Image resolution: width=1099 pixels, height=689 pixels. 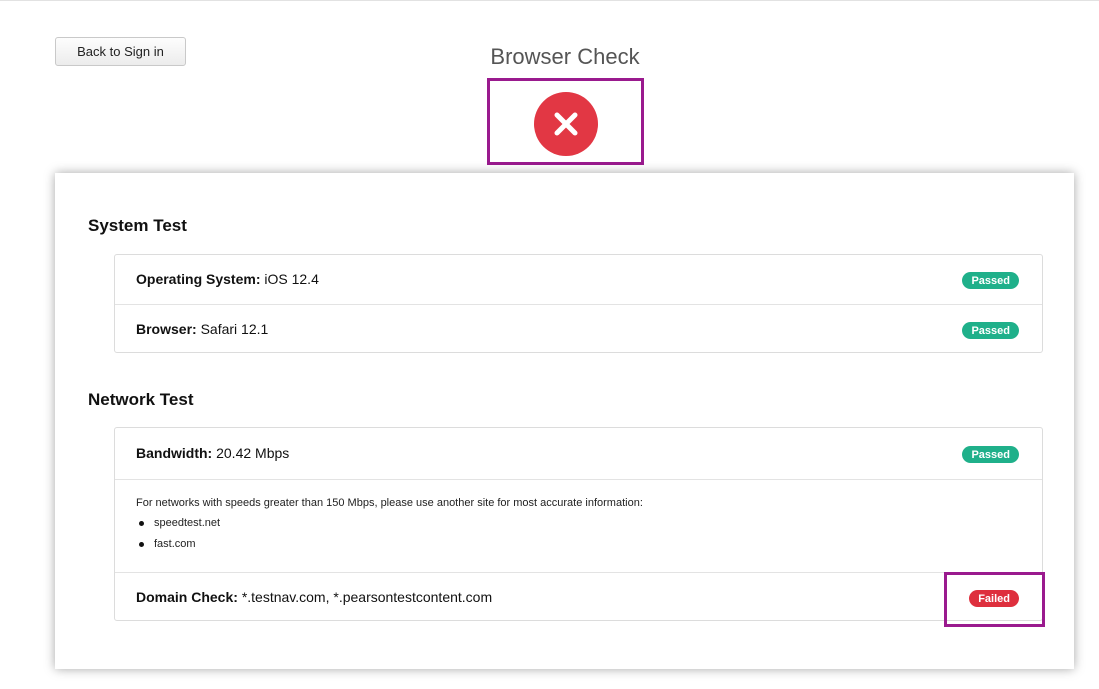 I want to click on bandwidth-value: 20.42 Mbps, so click(x=253, y=453).